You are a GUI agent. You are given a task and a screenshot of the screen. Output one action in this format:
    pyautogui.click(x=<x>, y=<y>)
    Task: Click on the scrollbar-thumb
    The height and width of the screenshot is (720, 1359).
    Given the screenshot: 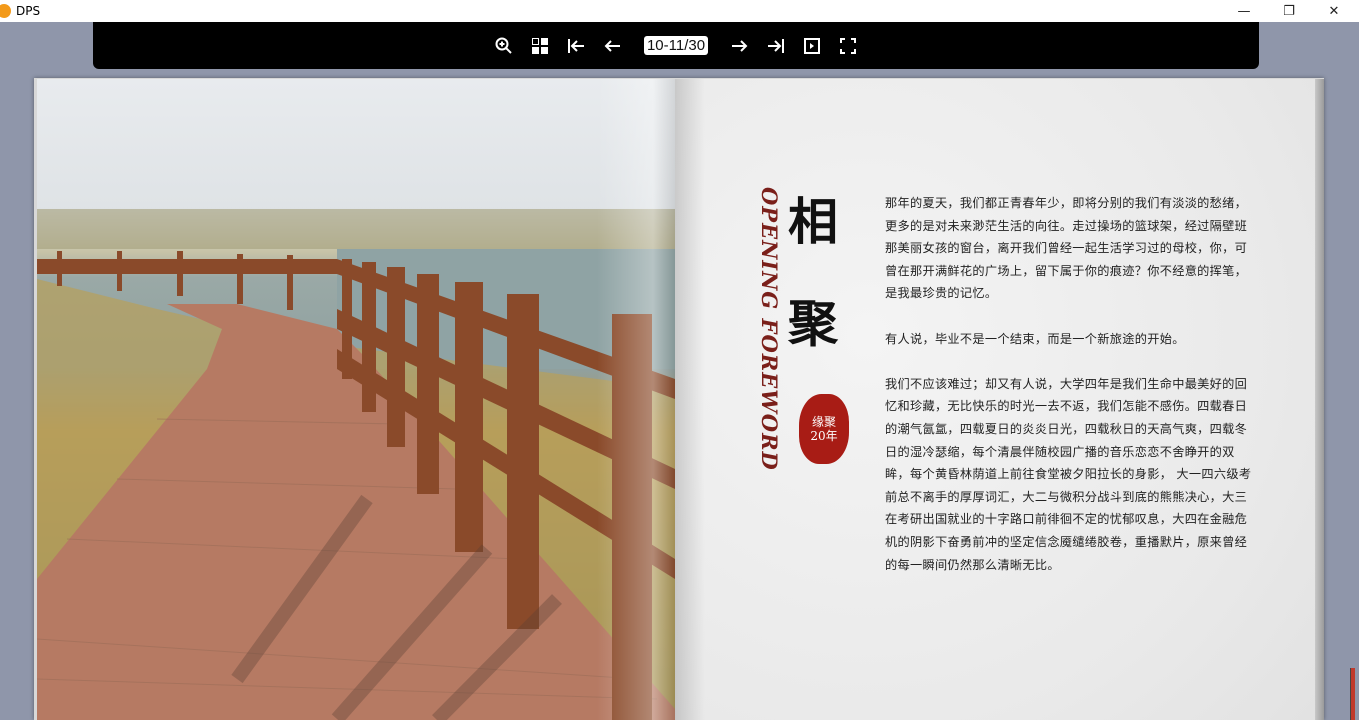 What is the action you would take?
    pyautogui.click(x=1352, y=694)
    